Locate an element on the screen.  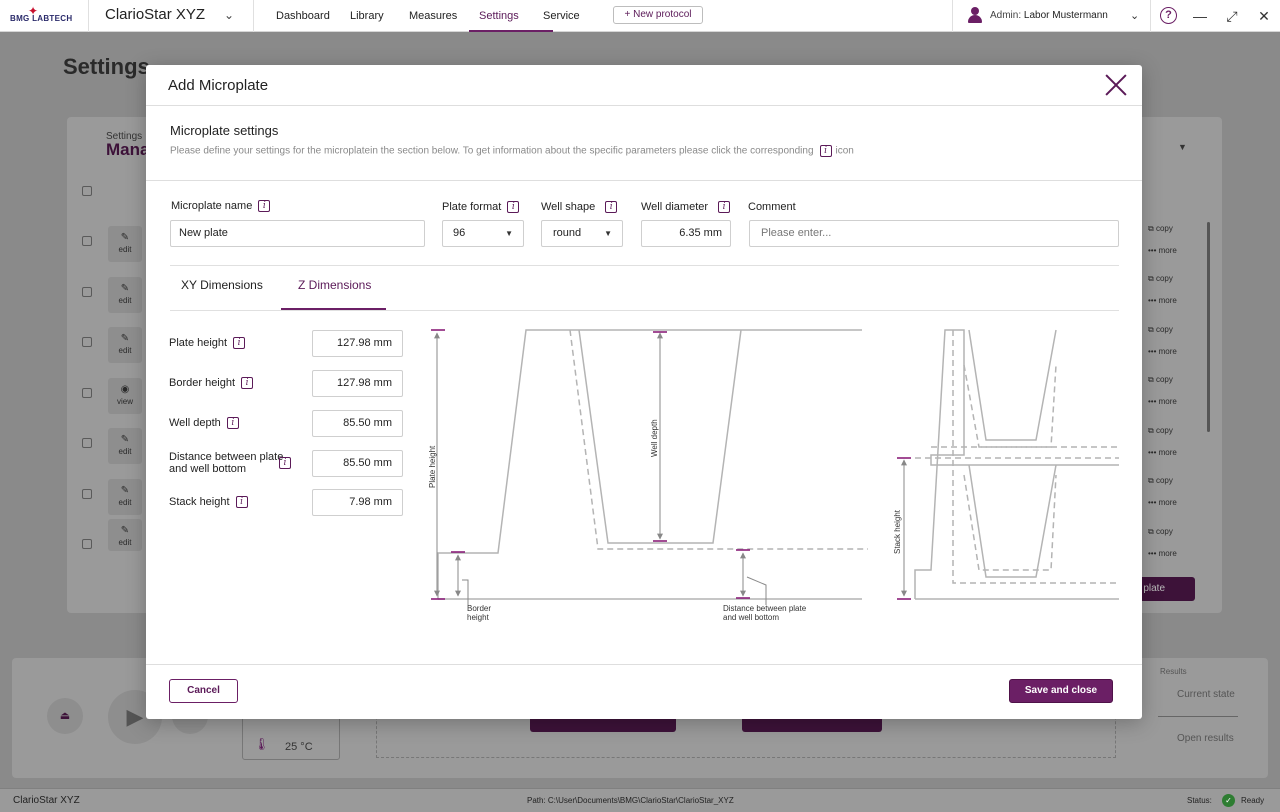
well-diameter-input: 6.35 mm is located at coordinates (686, 233).